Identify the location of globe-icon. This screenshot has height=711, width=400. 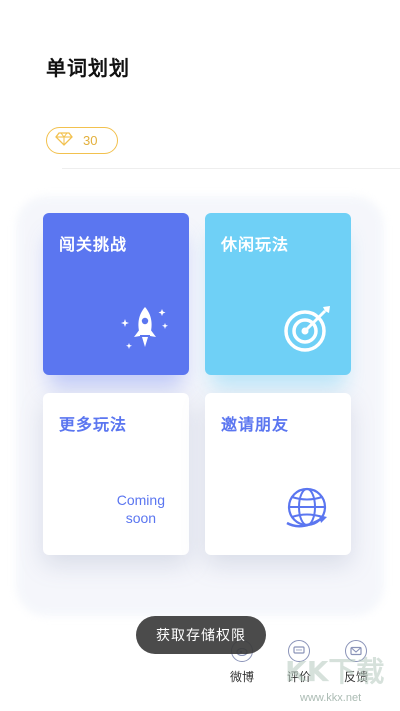
(308, 510).